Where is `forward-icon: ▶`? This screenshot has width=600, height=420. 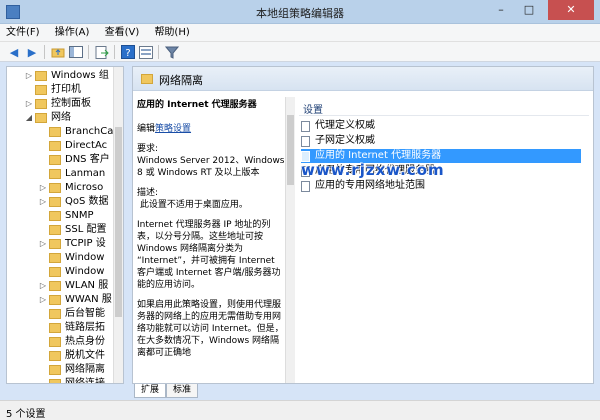 forward-icon: ▶ is located at coordinates (32, 52).